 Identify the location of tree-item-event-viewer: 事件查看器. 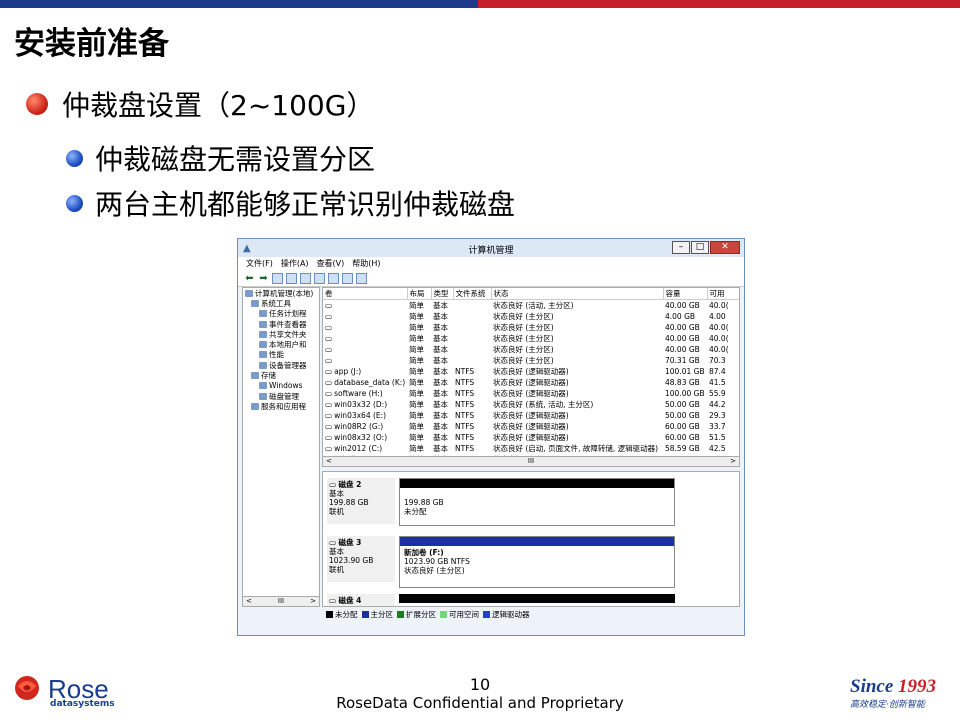
(281, 324).